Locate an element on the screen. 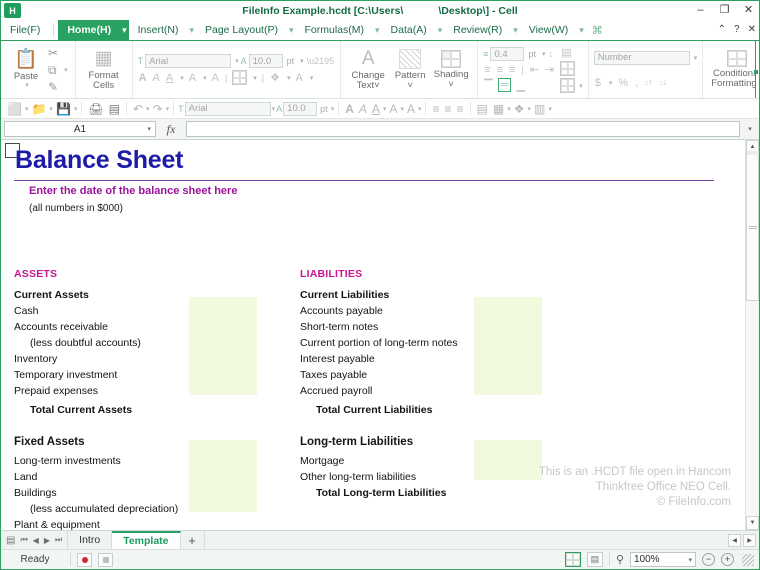  nav-prev-sheet-icon: ◀ is located at coordinates (36, 540).